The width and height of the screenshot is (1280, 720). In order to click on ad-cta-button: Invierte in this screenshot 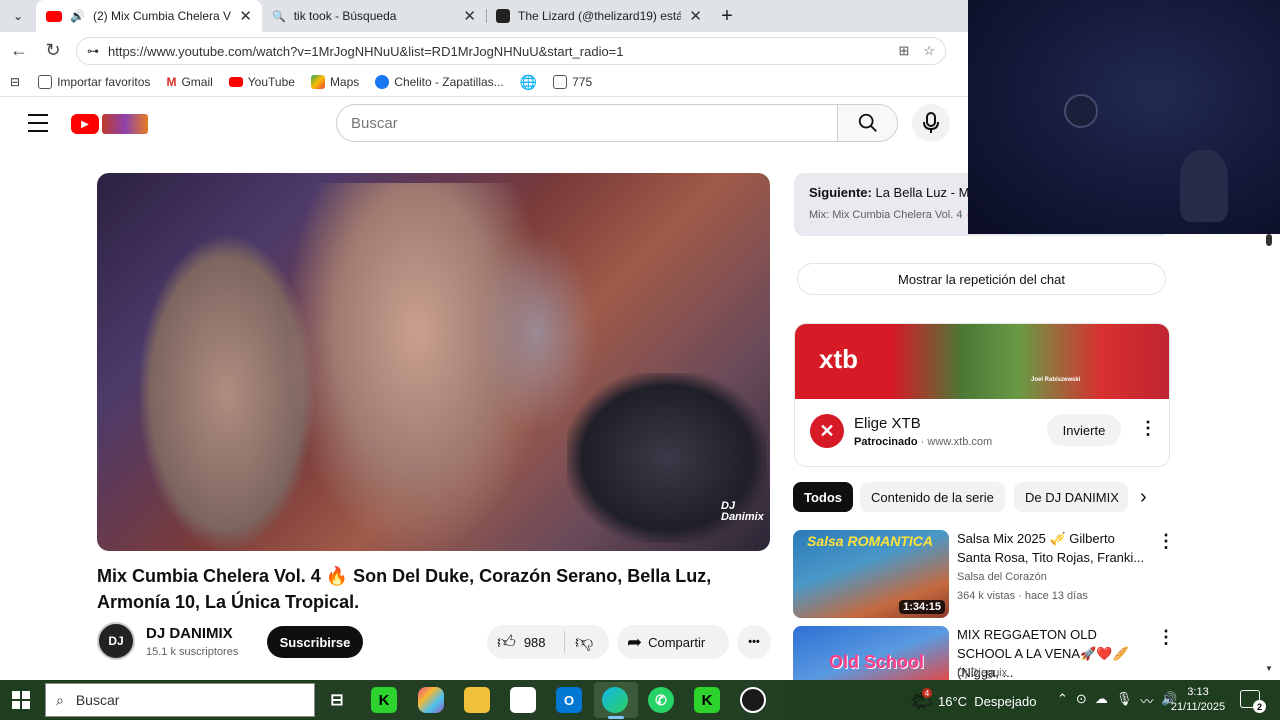, I will do `click(1084, 430)`.